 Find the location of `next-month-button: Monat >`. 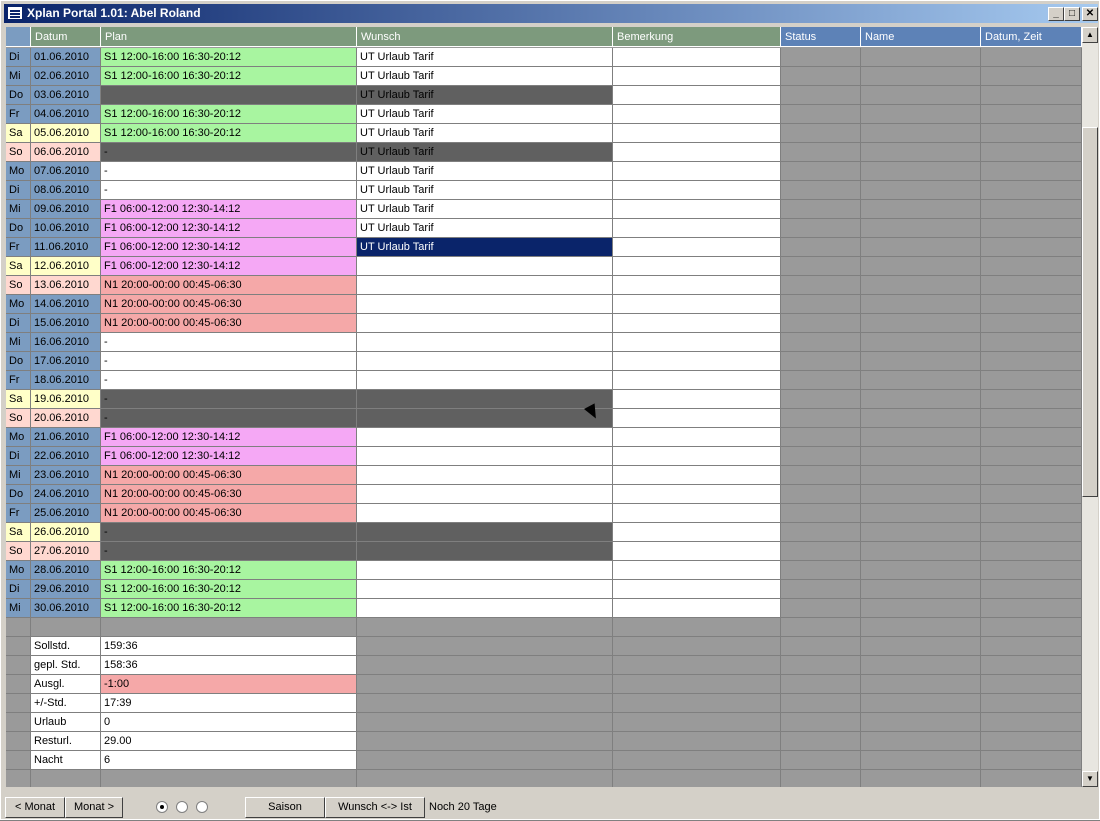

next-month-button: Monat > is located at coordinates (94, 807).